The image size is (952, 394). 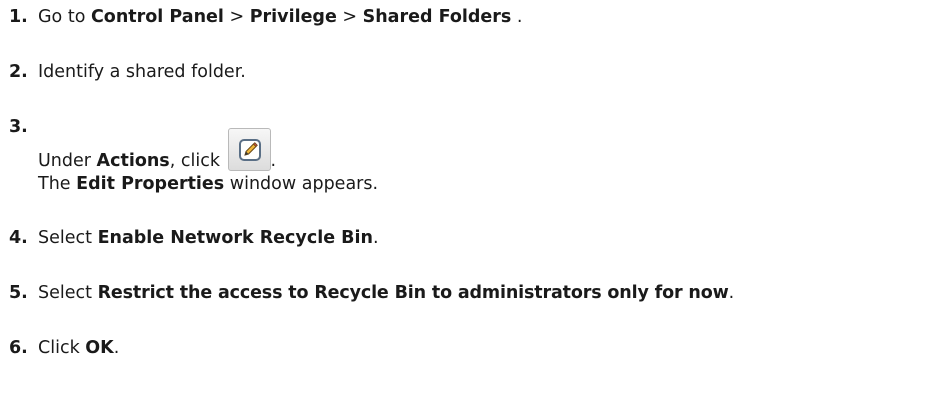 I want to click on edit-button, so click(x=249, y=149).